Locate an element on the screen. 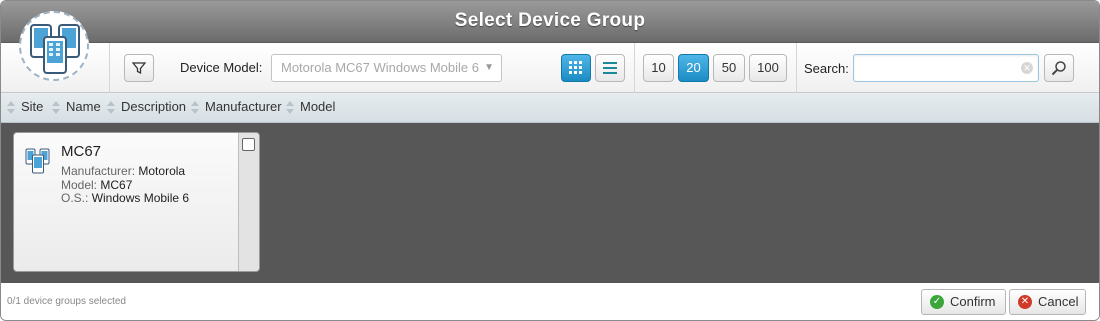 This screenshot has width=1100, height=321. page-size-100-button: 100 is located at coordinates (768, 68).